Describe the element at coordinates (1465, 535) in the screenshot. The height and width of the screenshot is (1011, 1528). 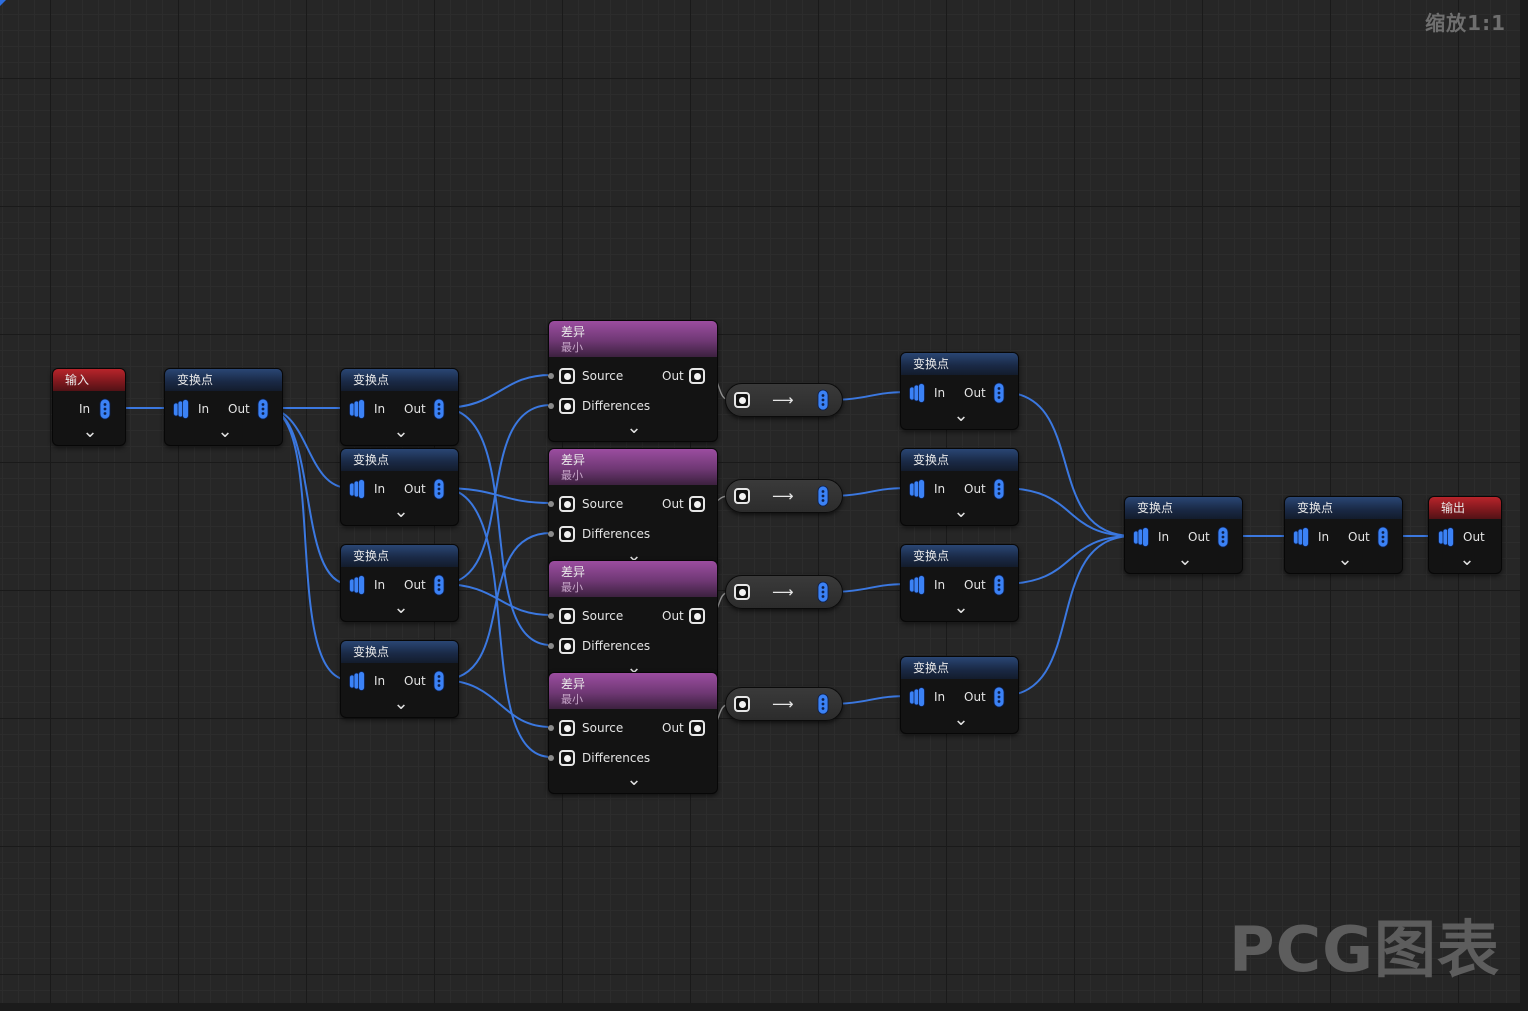
I see `output-node: 输出 Out ⌄` at that location.